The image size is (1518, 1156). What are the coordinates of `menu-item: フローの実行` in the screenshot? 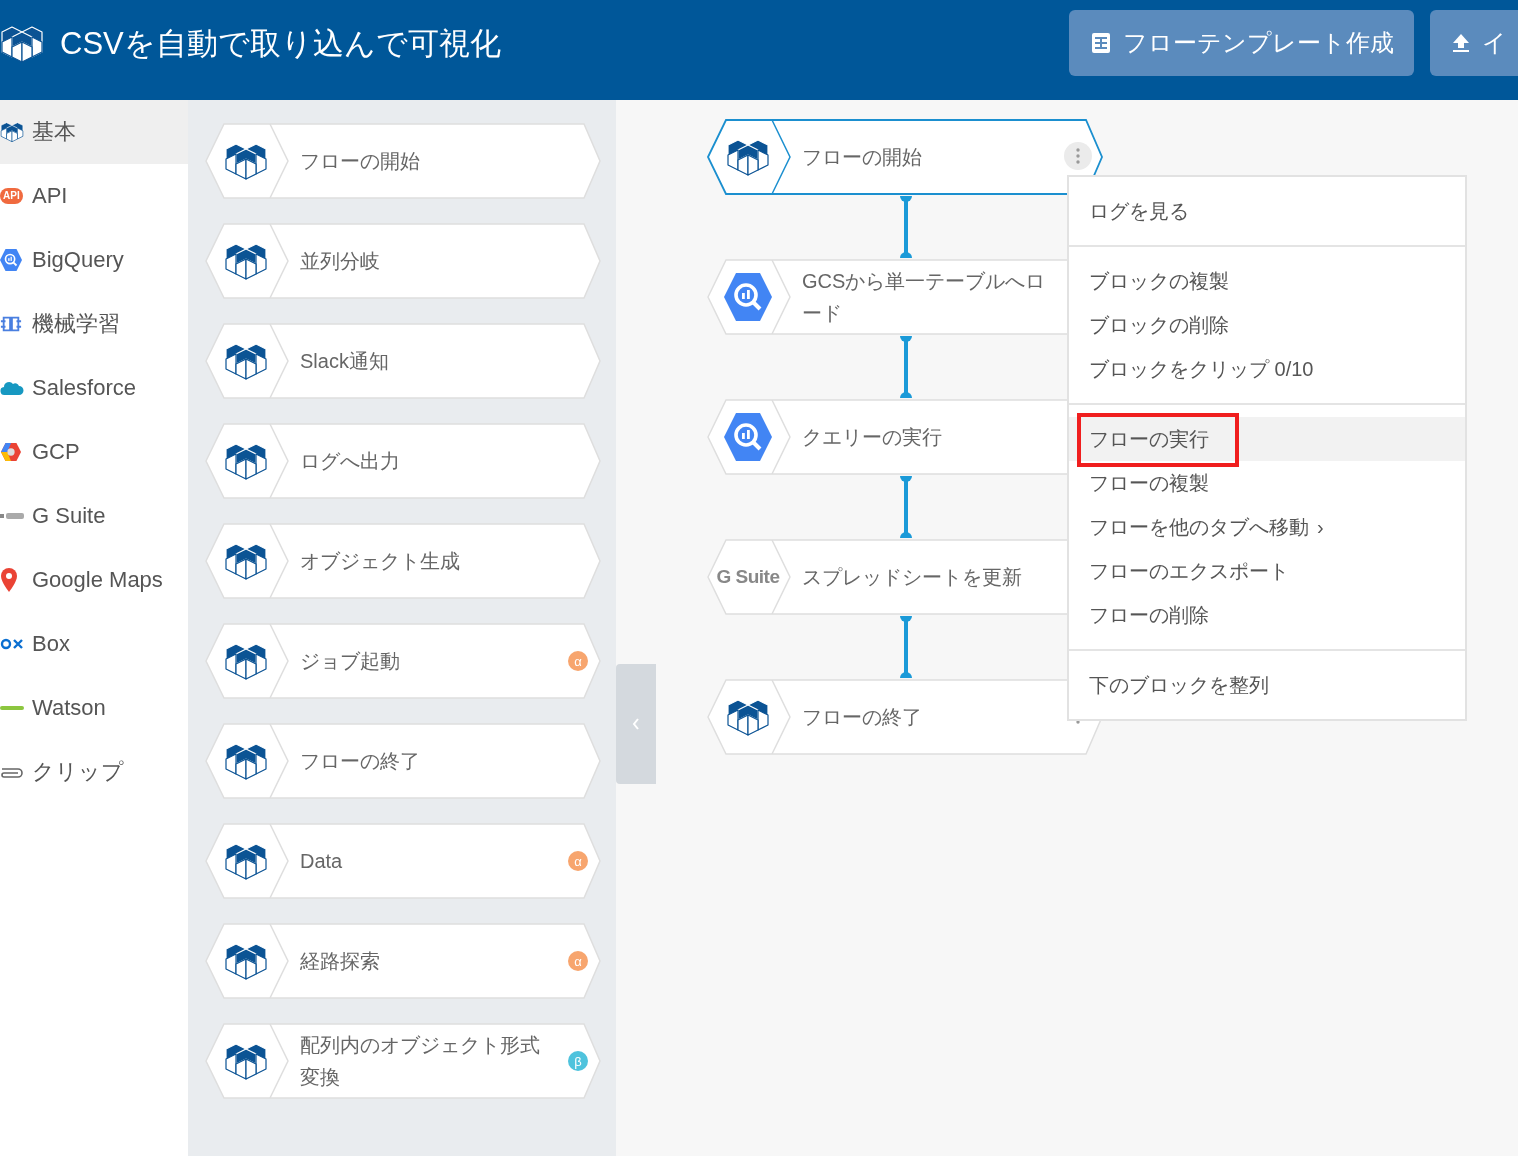 It's located at (1267, 439).